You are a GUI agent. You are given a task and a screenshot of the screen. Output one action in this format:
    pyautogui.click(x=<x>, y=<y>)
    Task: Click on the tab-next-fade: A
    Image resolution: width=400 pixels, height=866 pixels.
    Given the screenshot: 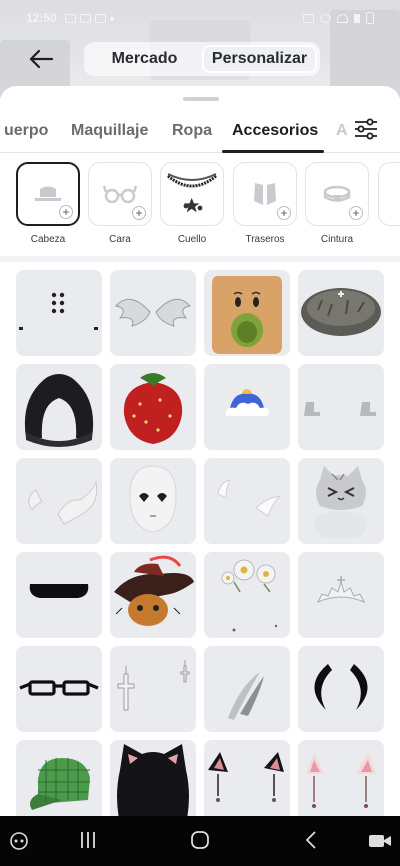 What is the action you would take?
    pyautogui.click(x=342, y=130)
    